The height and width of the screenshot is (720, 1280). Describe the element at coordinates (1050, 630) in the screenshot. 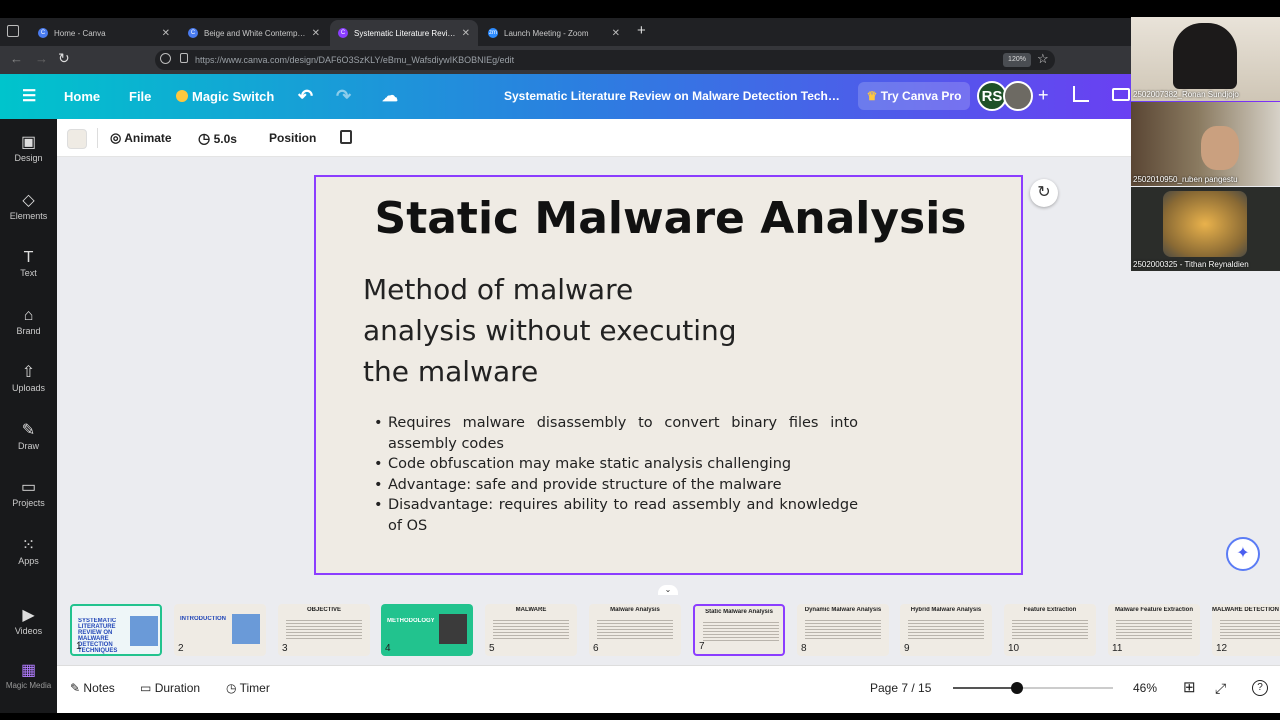

I see `page-thumbnail: Feature Extraction 10` at that location.